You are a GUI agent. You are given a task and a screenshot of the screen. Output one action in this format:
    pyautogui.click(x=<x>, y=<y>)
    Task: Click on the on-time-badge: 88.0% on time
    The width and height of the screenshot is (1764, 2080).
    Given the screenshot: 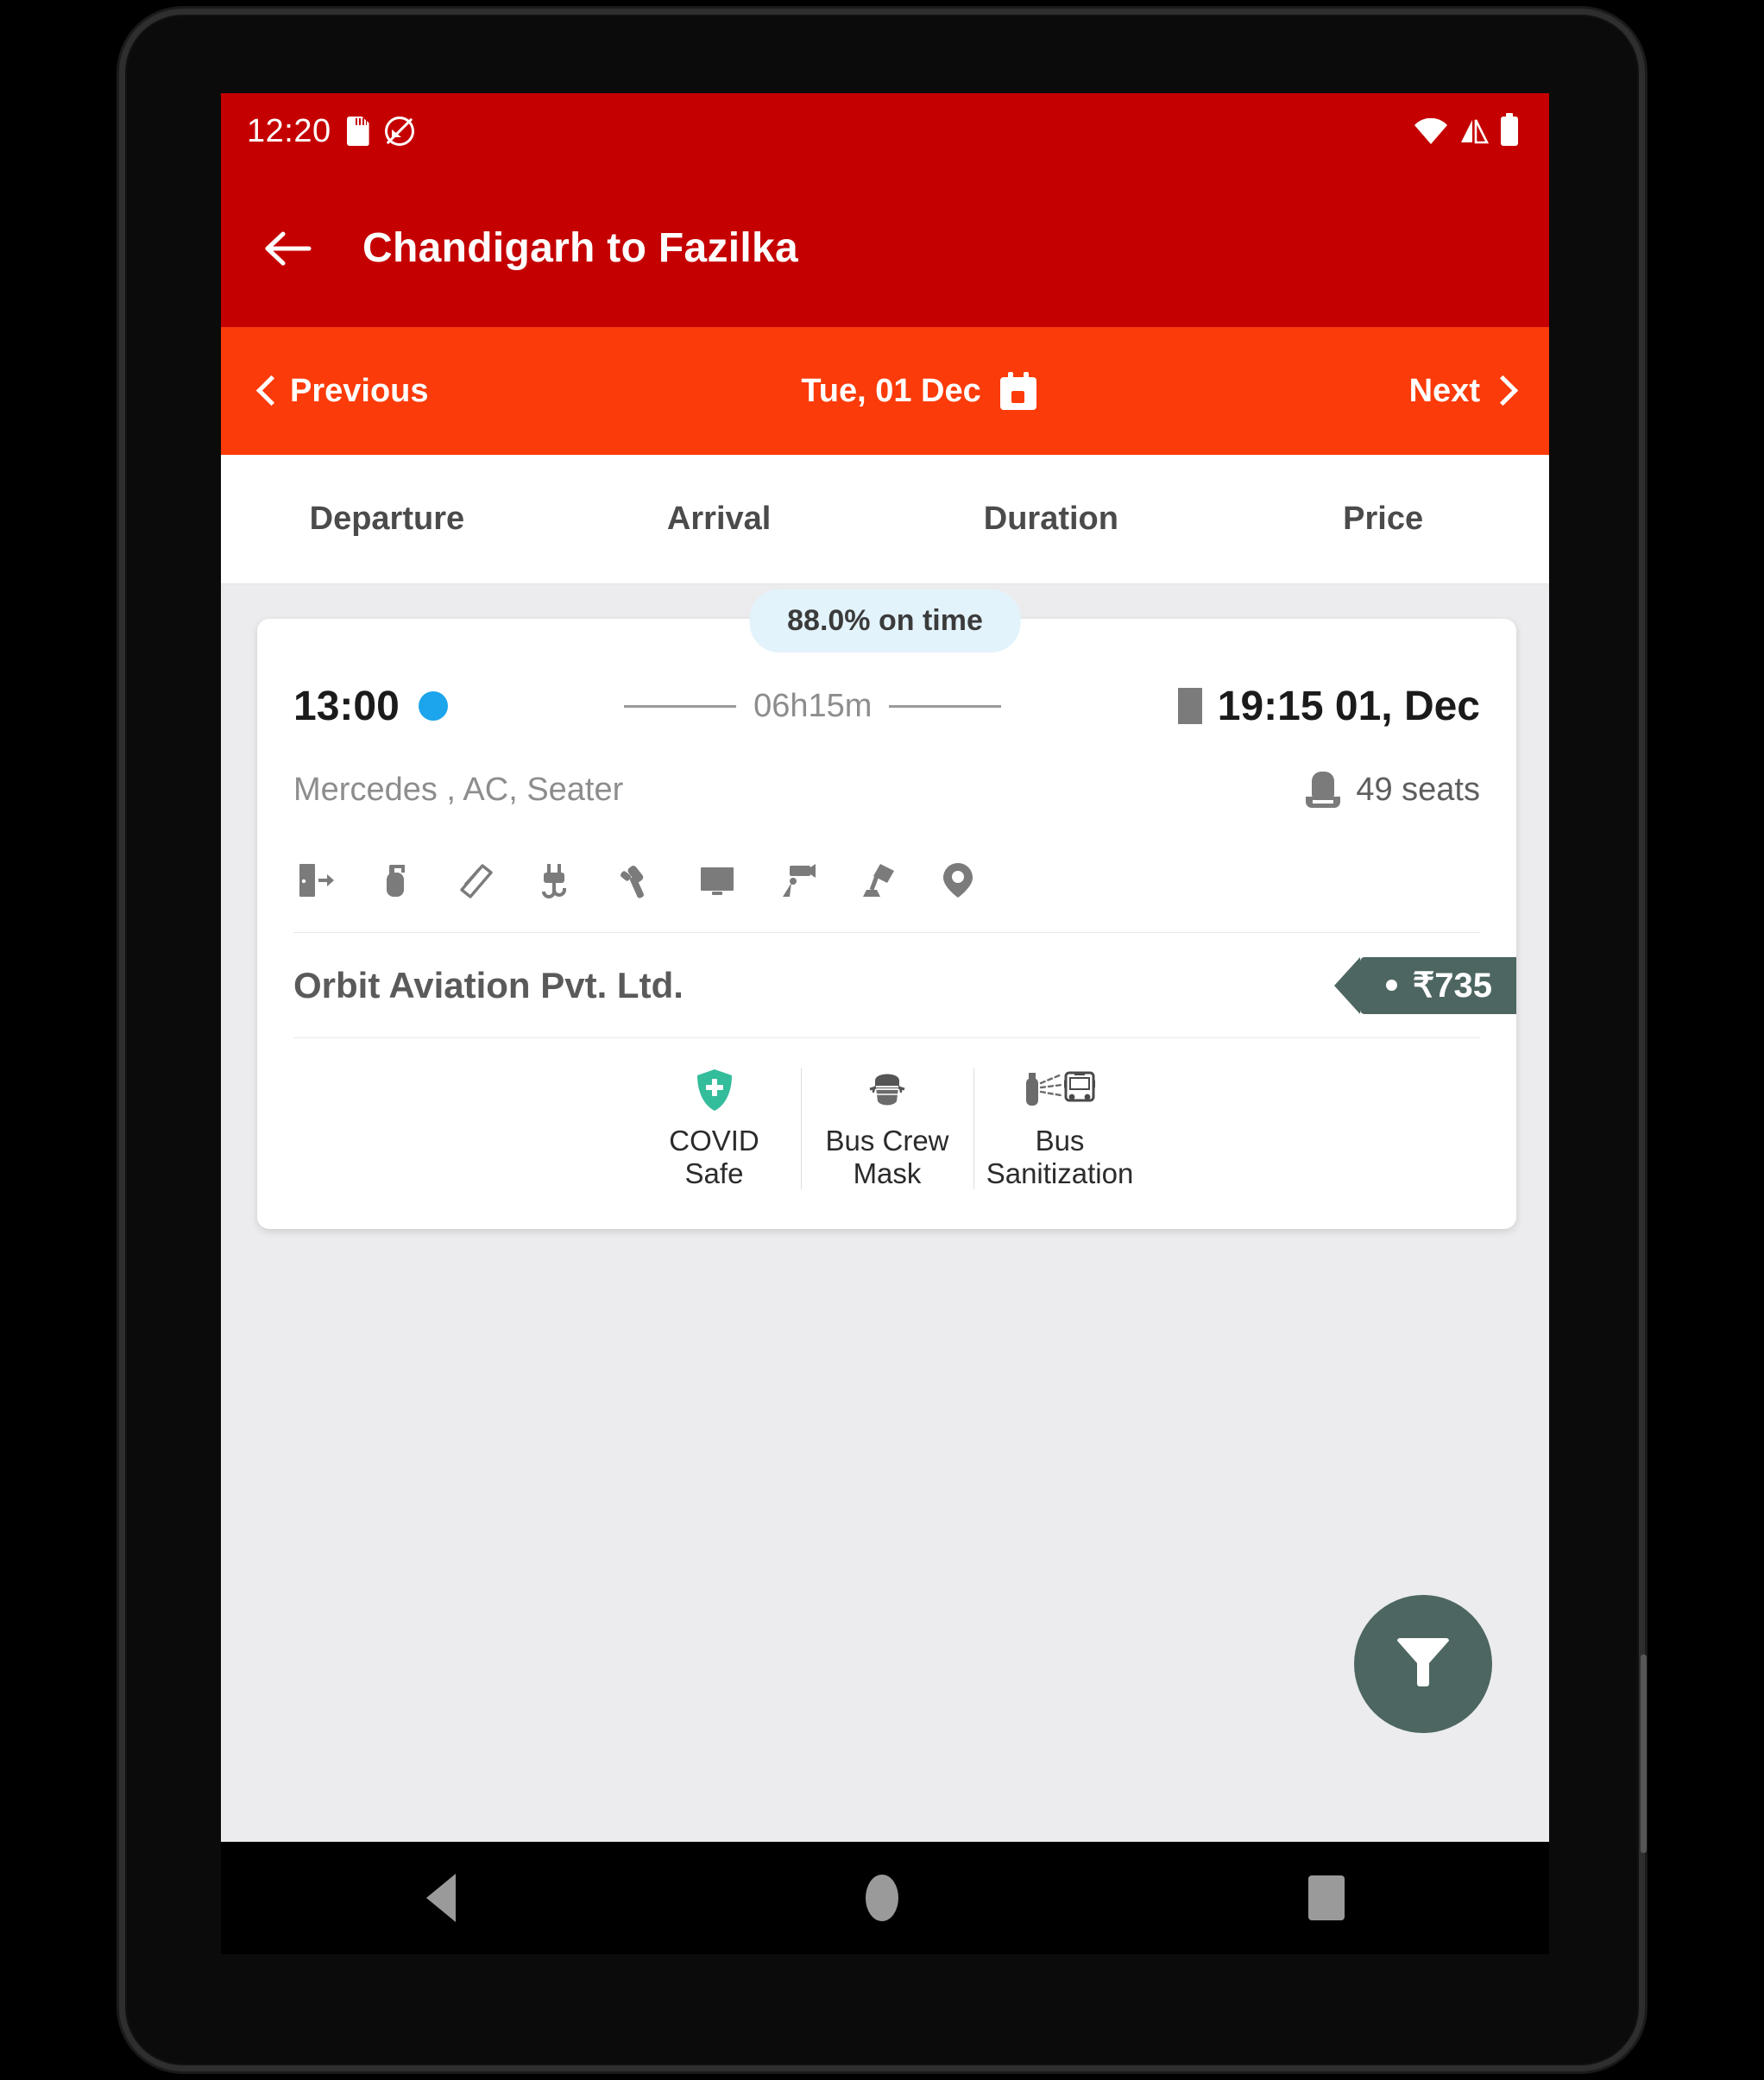 What is the action you would take?
    pyautogui.click(x=885, y=620)
    